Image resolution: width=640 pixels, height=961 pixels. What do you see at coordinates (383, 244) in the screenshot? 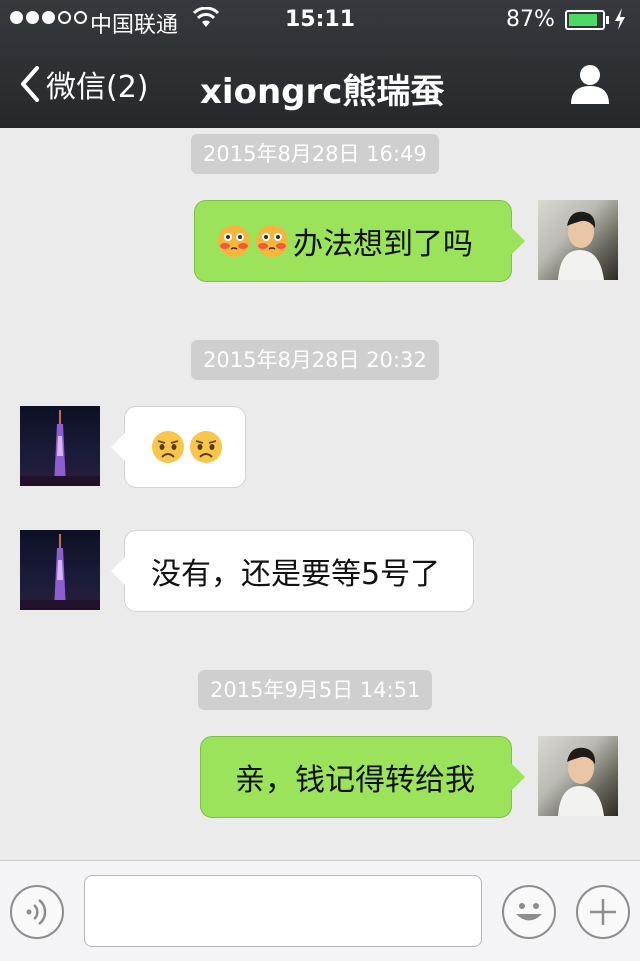
I see `message-text: 办法想到了吗` at bounding box center [383, 244].